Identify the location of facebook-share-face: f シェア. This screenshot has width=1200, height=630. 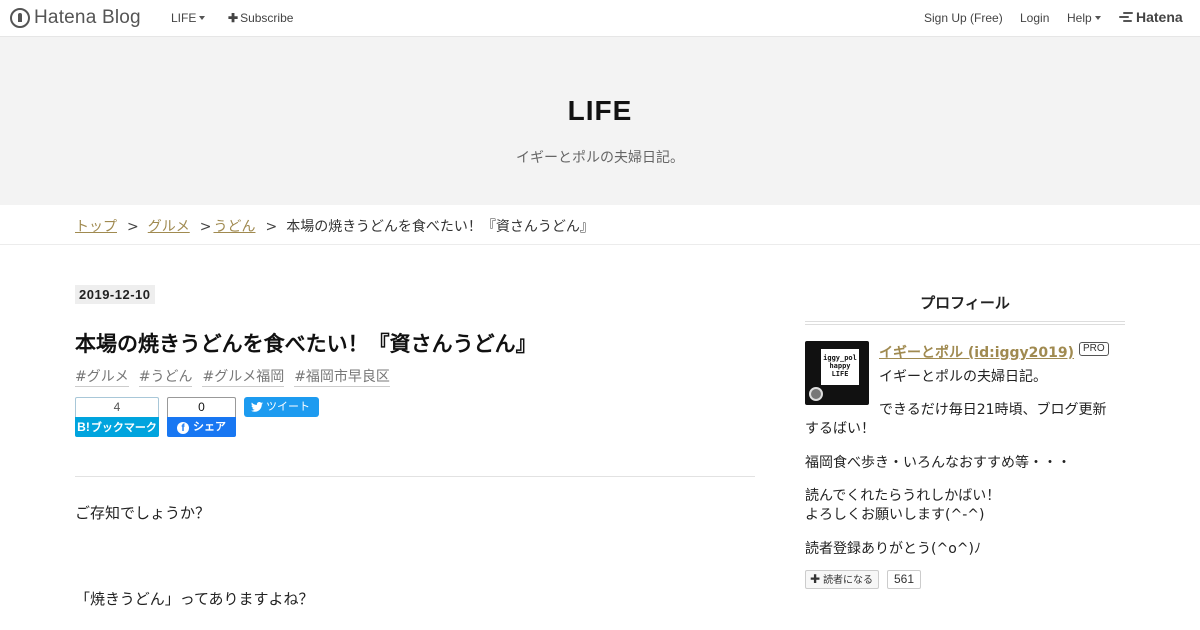
(201, 427).